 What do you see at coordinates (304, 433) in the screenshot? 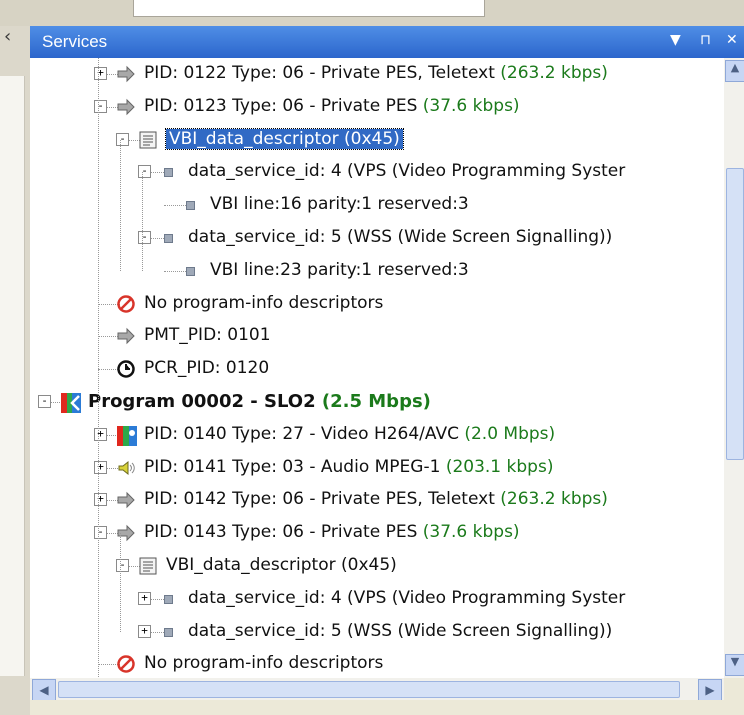
I see `node-text: PID: 0140 Type: 27 - Video H264/AVC` at bounding box center [304, 433].